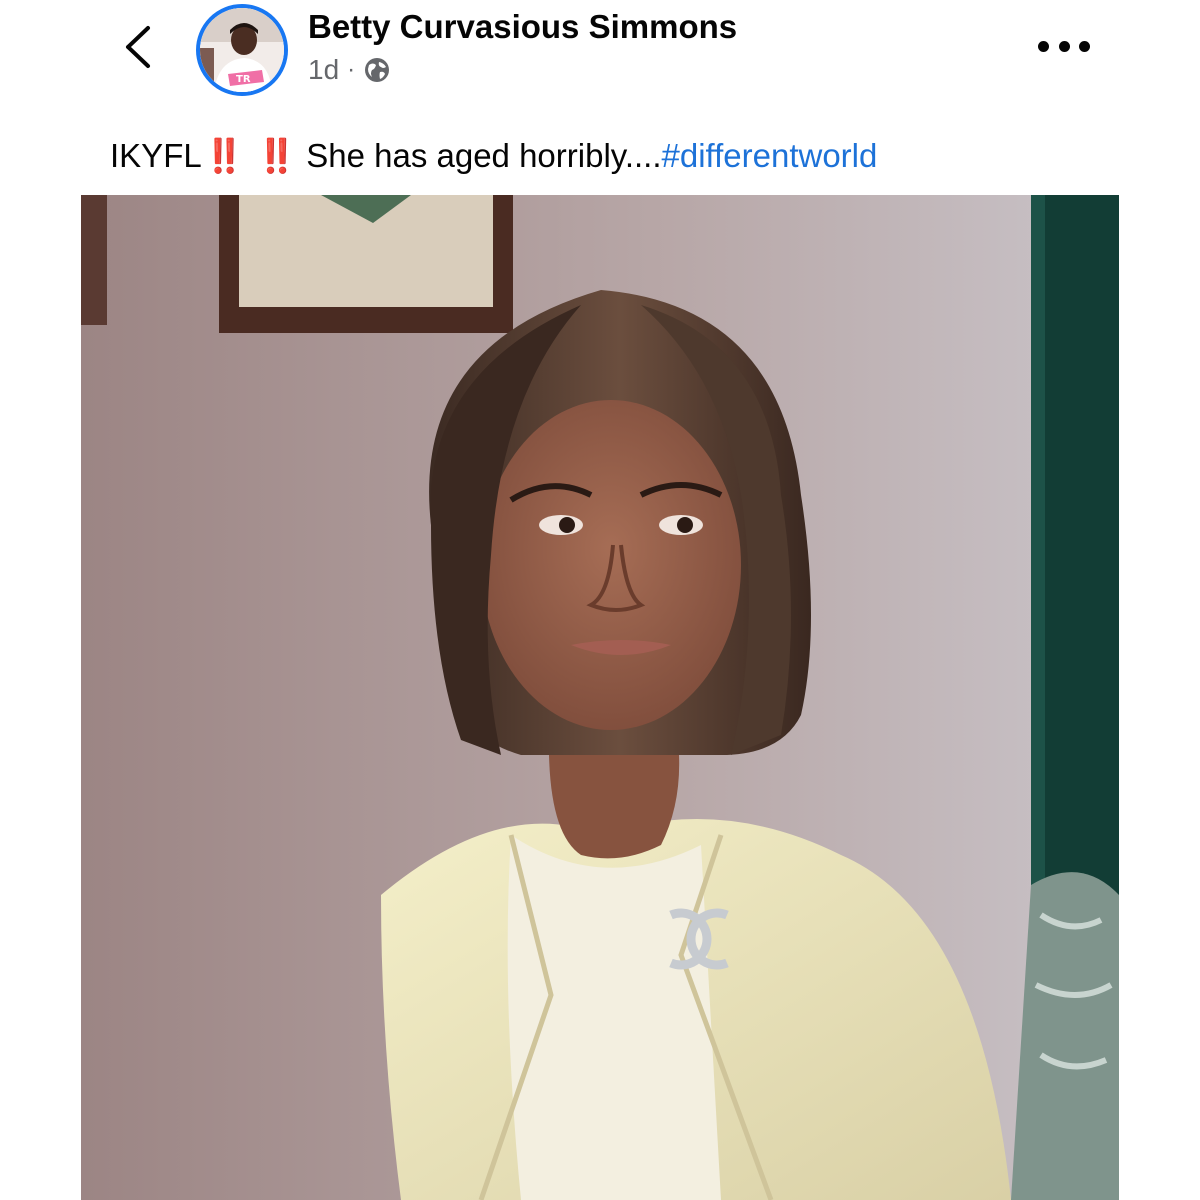  Describe the element at coordinates (522, 27) in the screenshot. I see `author-name: Betty Curvasious Simmons` at that location.